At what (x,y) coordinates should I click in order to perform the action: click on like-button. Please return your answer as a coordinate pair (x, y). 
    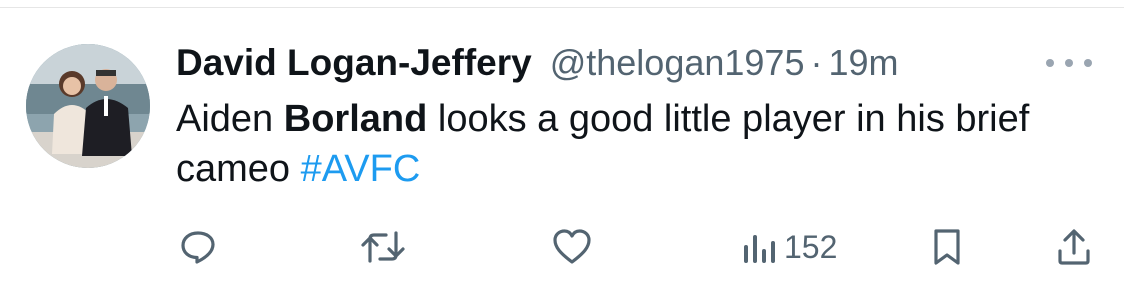
    Looking at the image, I should click on (572, 247).